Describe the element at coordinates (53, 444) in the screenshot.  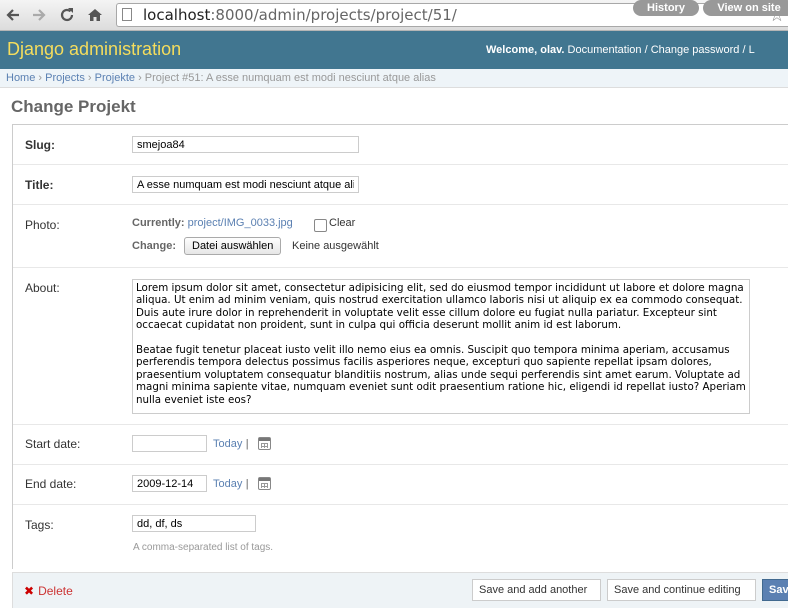
I see `start-date-label: Start date:` at that location.